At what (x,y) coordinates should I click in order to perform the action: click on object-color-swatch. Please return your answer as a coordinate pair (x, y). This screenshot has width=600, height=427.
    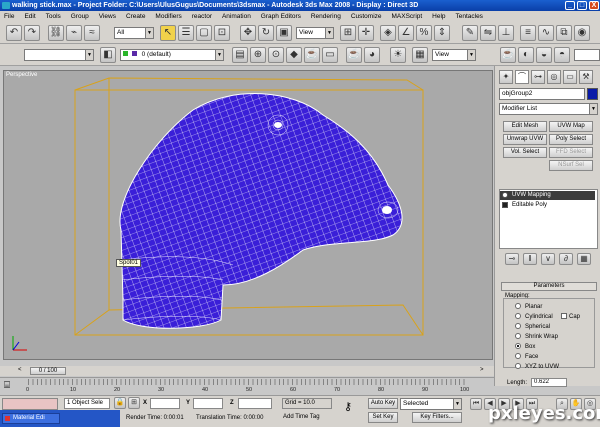
    Looking at the image, I should click on (592, 94).